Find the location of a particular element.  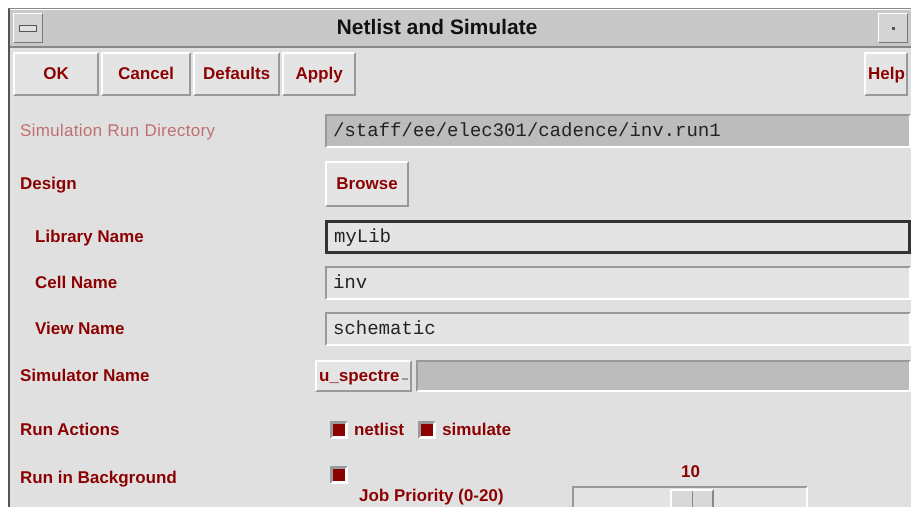

priority-label: Job Priority (0-20) is located at coordinates (432, 496).